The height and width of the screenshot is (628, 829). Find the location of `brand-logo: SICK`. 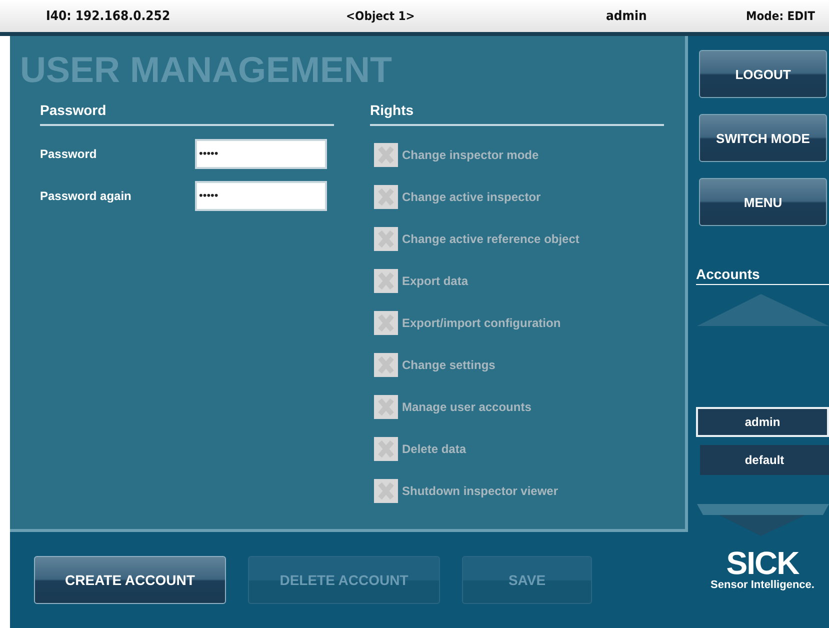

brand-logo: SICK is located at coordinates (762, 563).